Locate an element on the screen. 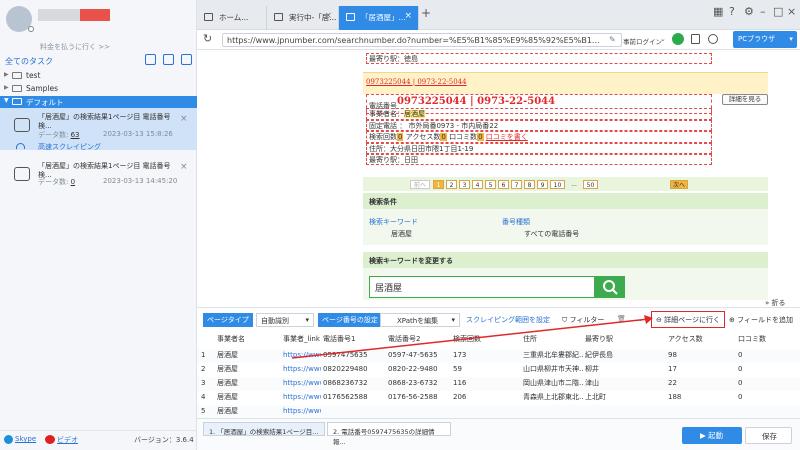  keyword-input is located at coordinates (482, 287).